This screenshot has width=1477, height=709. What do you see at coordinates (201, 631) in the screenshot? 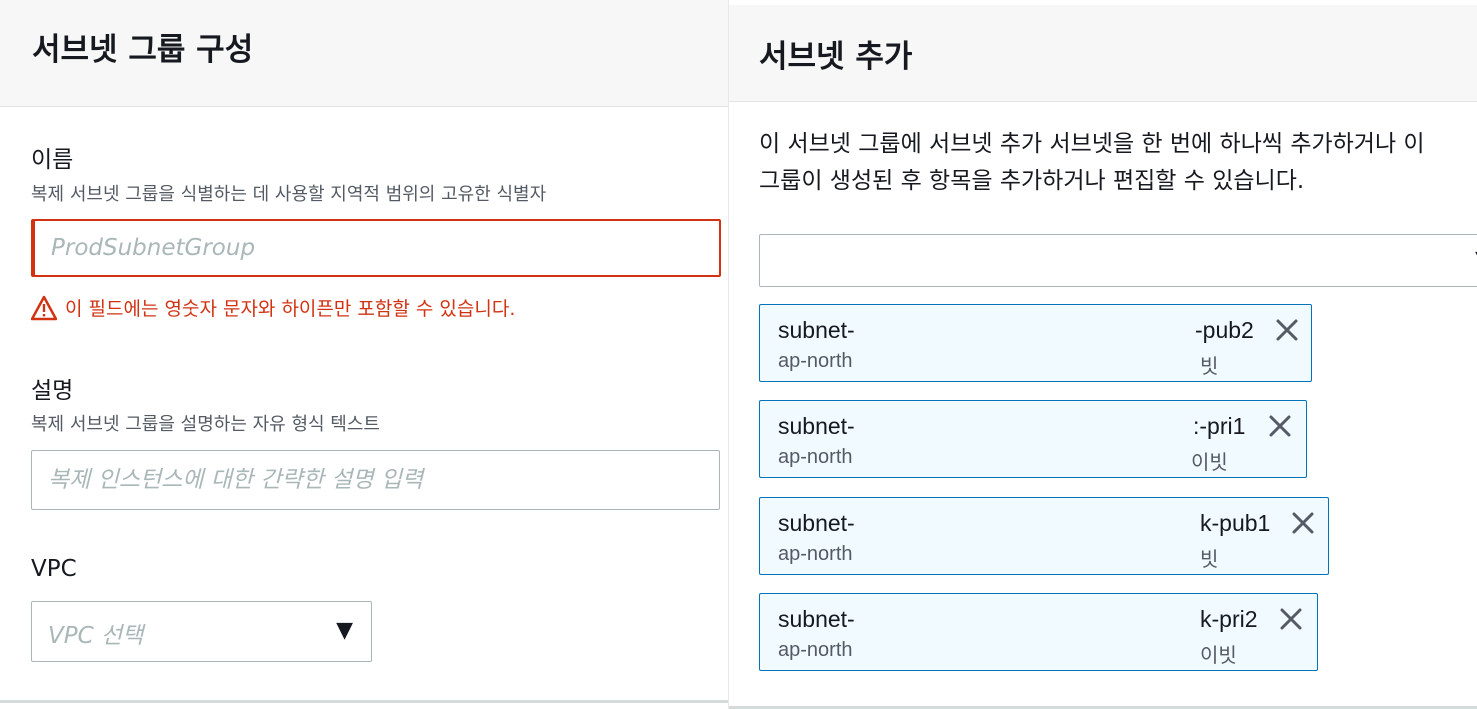
I see `vpc-select: VPC 선택 ▼` at bounding box center [201, 631].